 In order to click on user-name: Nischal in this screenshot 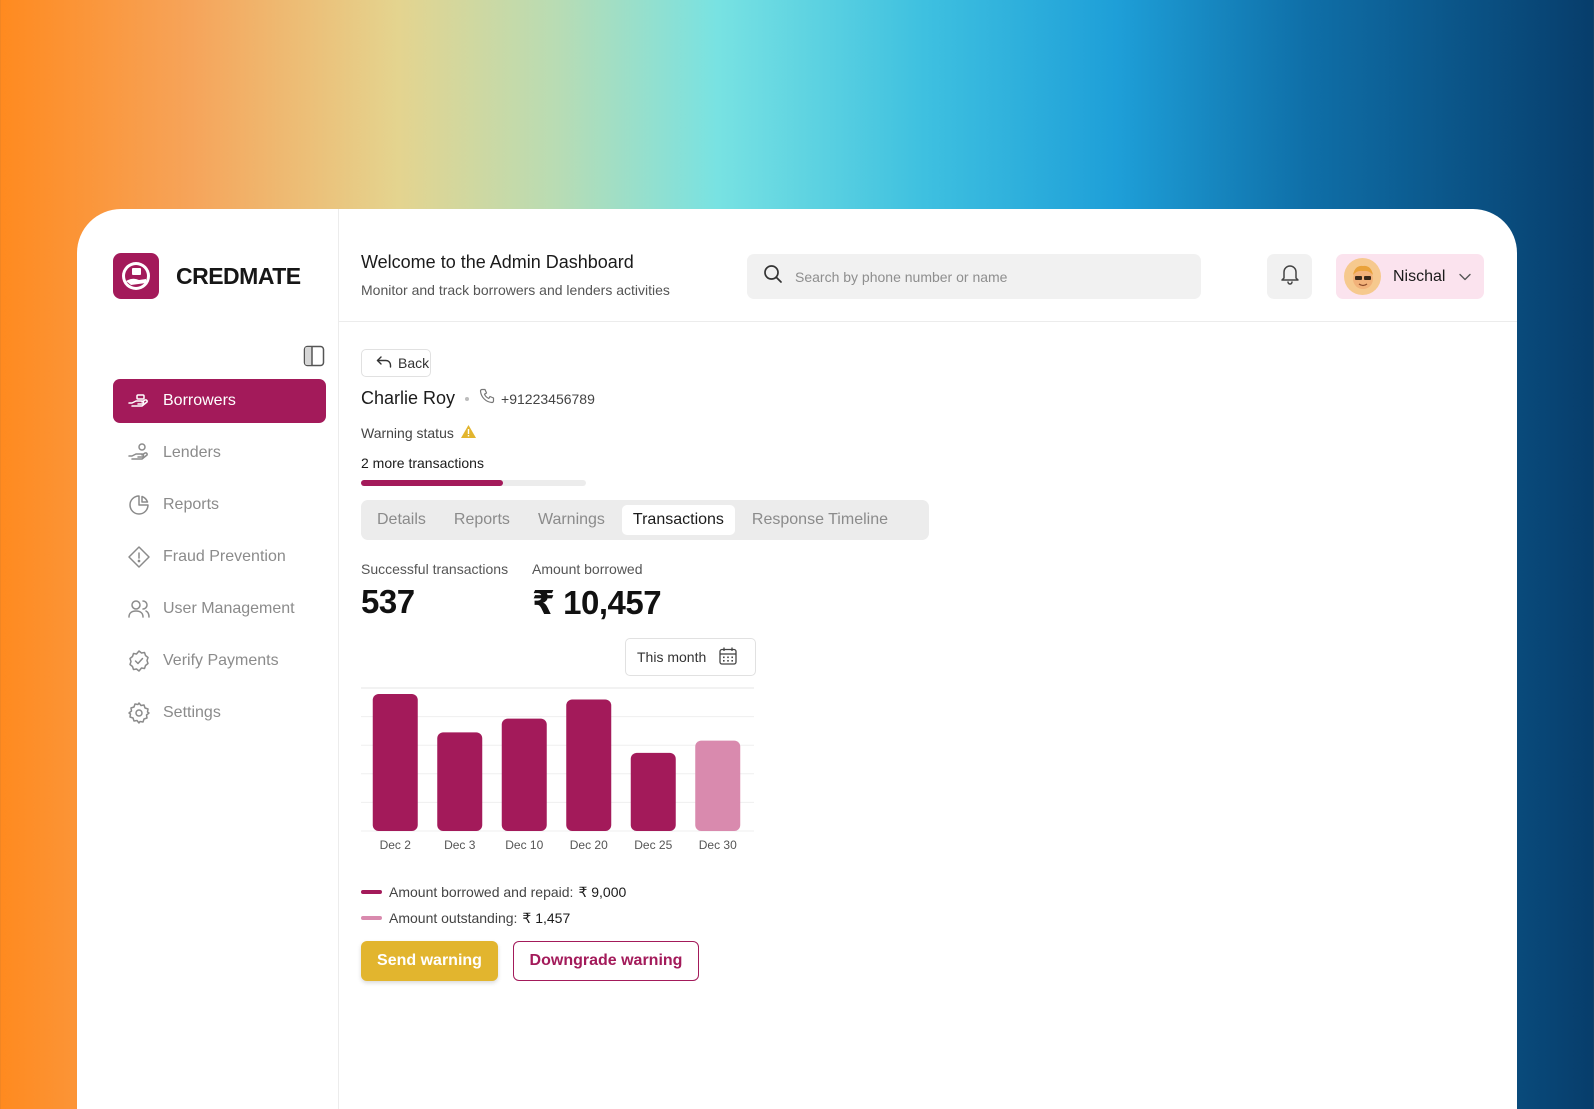, I will do `click(1419, 276)`.